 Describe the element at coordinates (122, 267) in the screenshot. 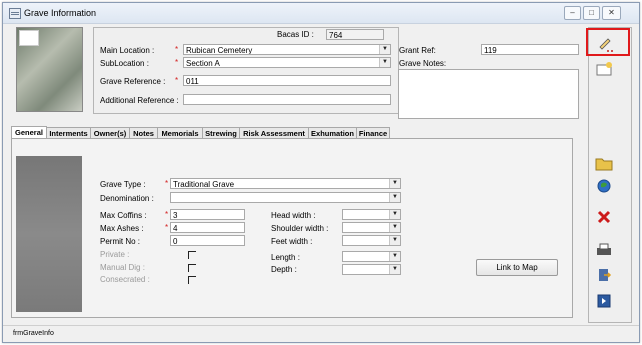

I see `manual-dig-label: Manual Dig :` at that location.